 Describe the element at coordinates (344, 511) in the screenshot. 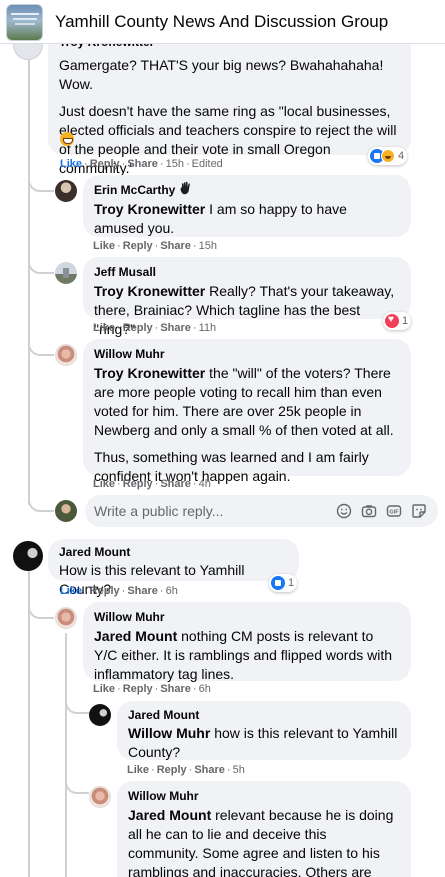

I see `smiley-icon` at that location.